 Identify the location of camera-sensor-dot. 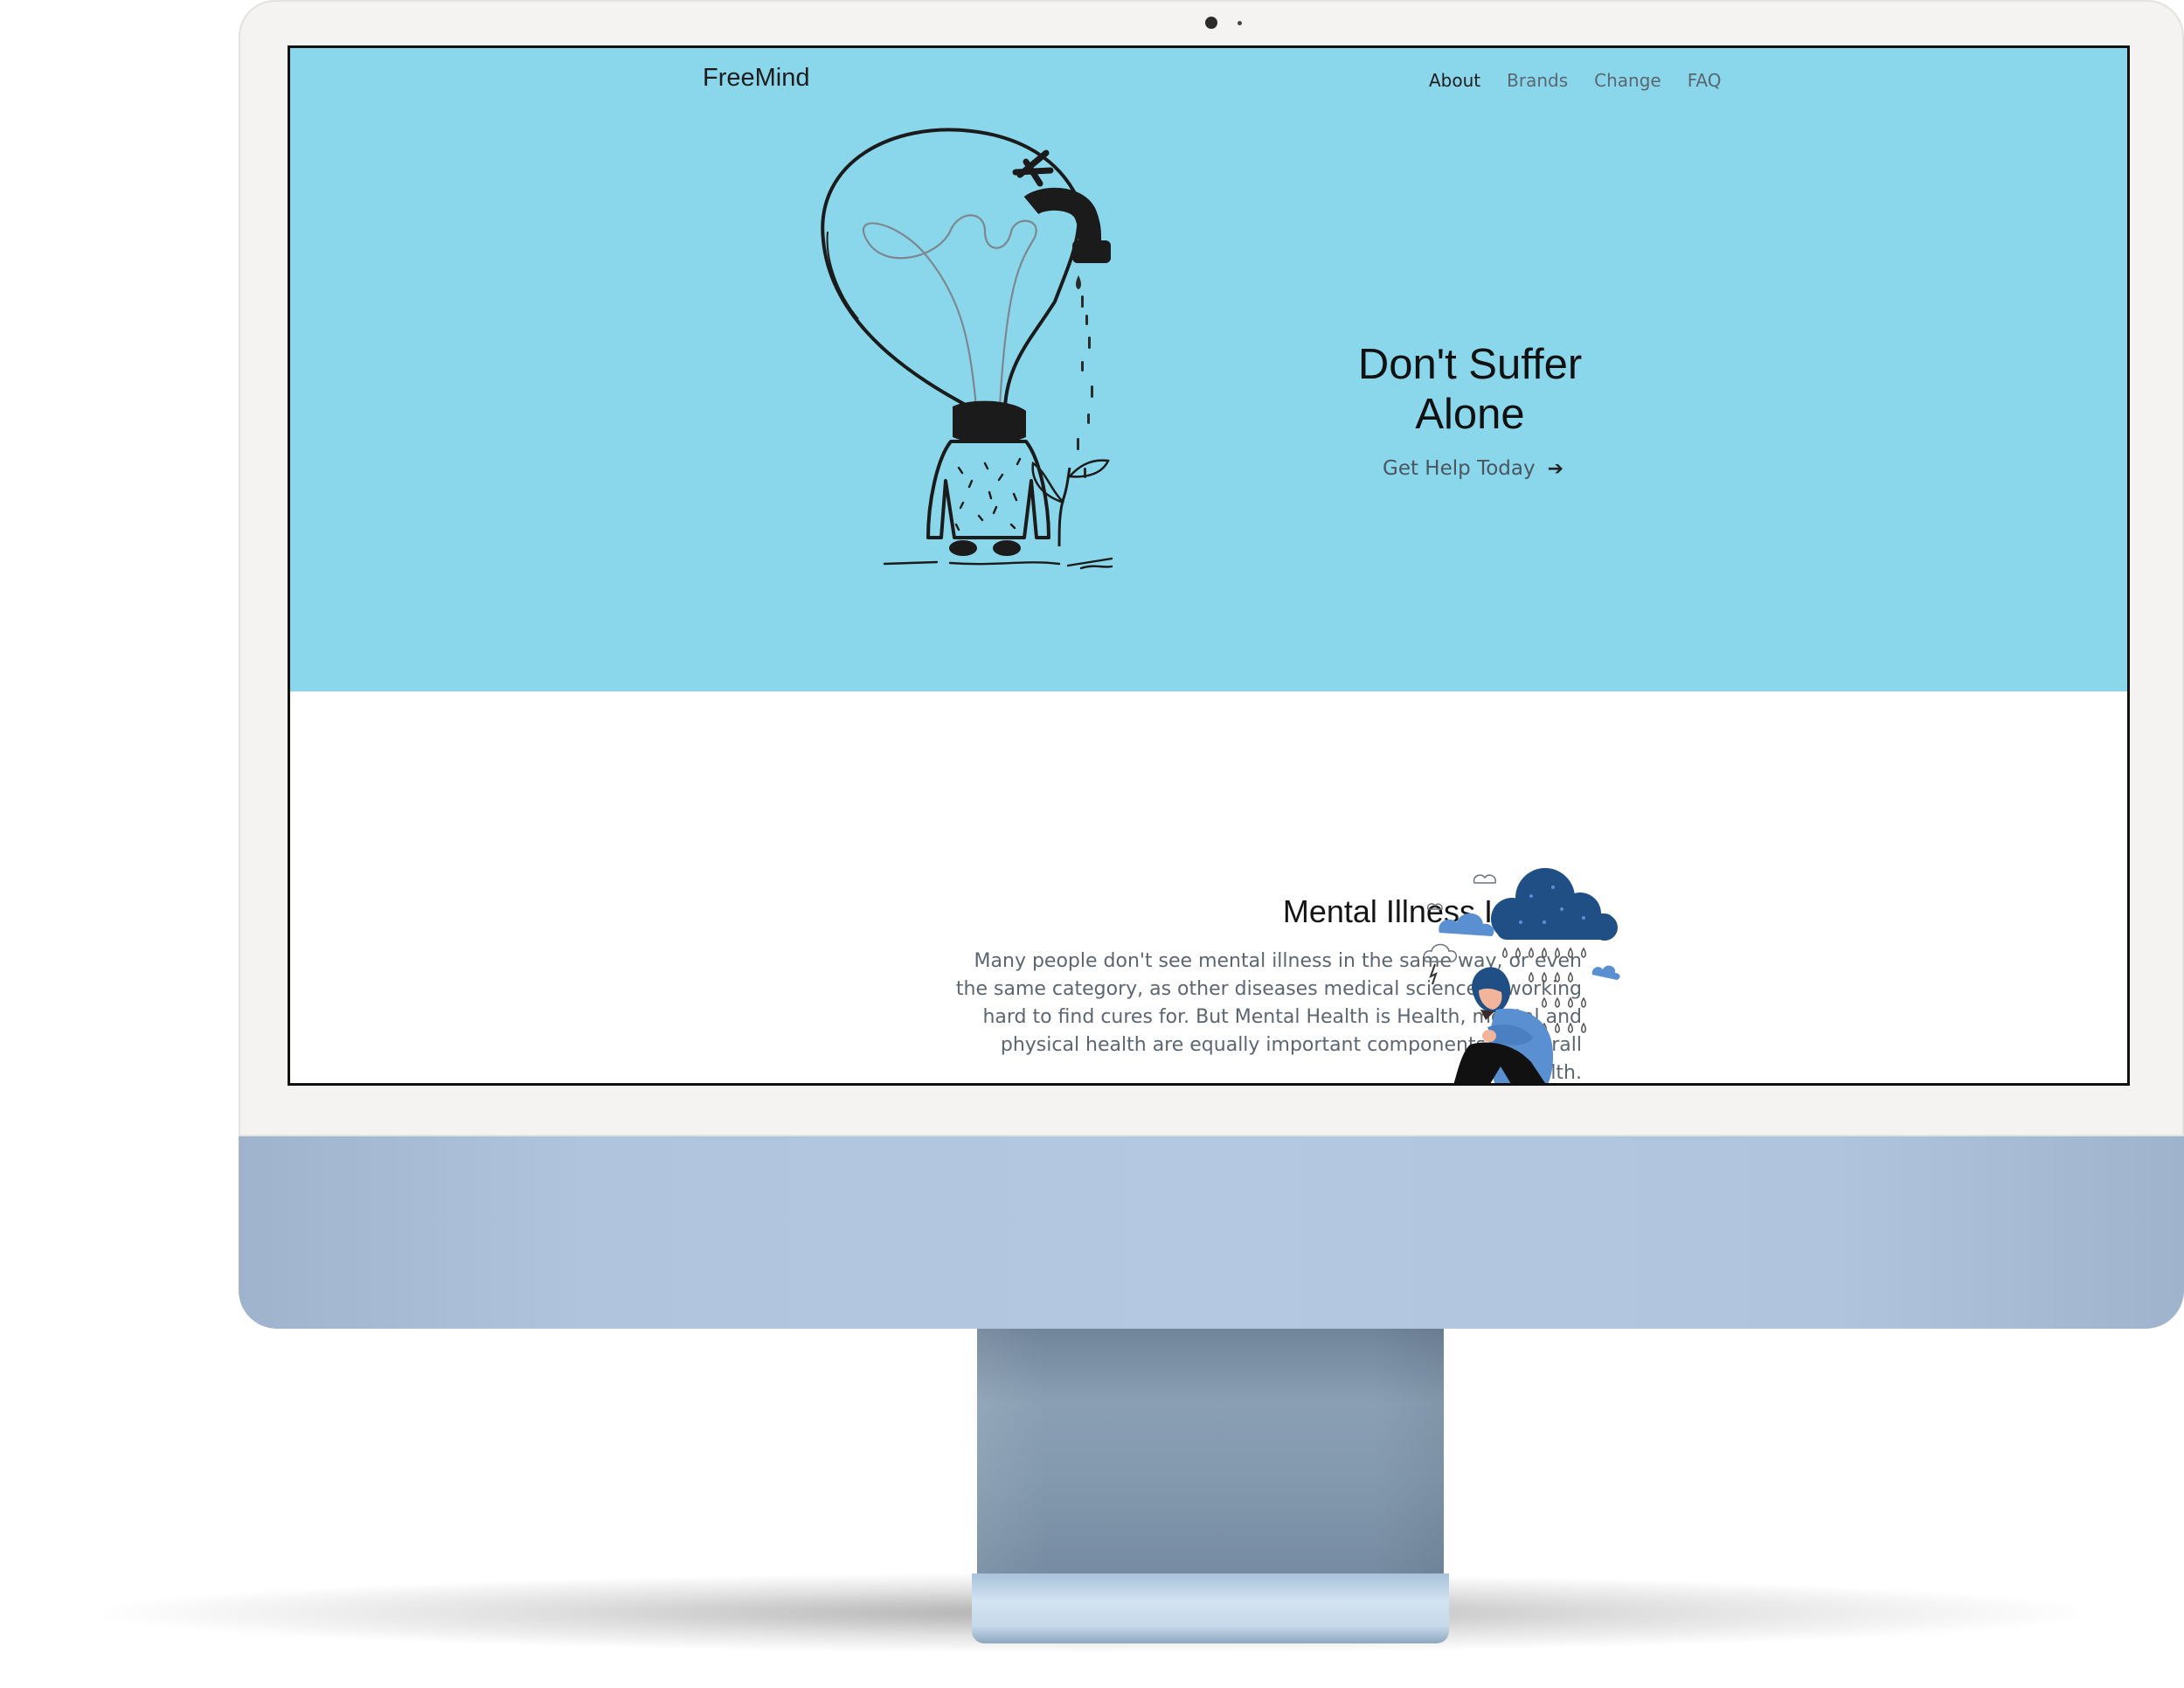
(1240, 23).